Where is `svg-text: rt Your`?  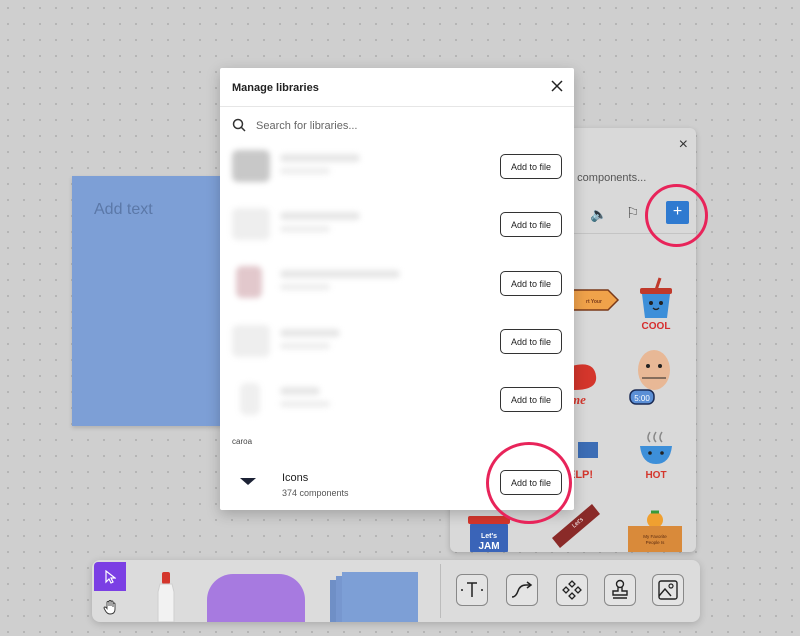 svg-text: rt Your is located at coordinates (594, 302).